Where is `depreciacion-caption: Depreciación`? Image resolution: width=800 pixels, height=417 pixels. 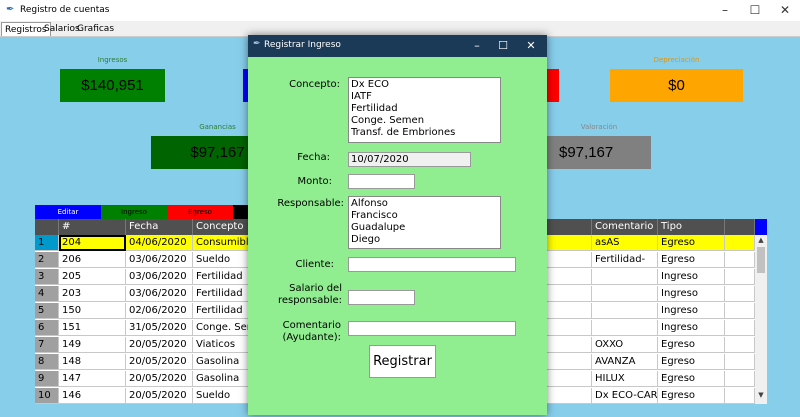 depreciacion-caption: Depreciación is located at coordinates (676, 60).